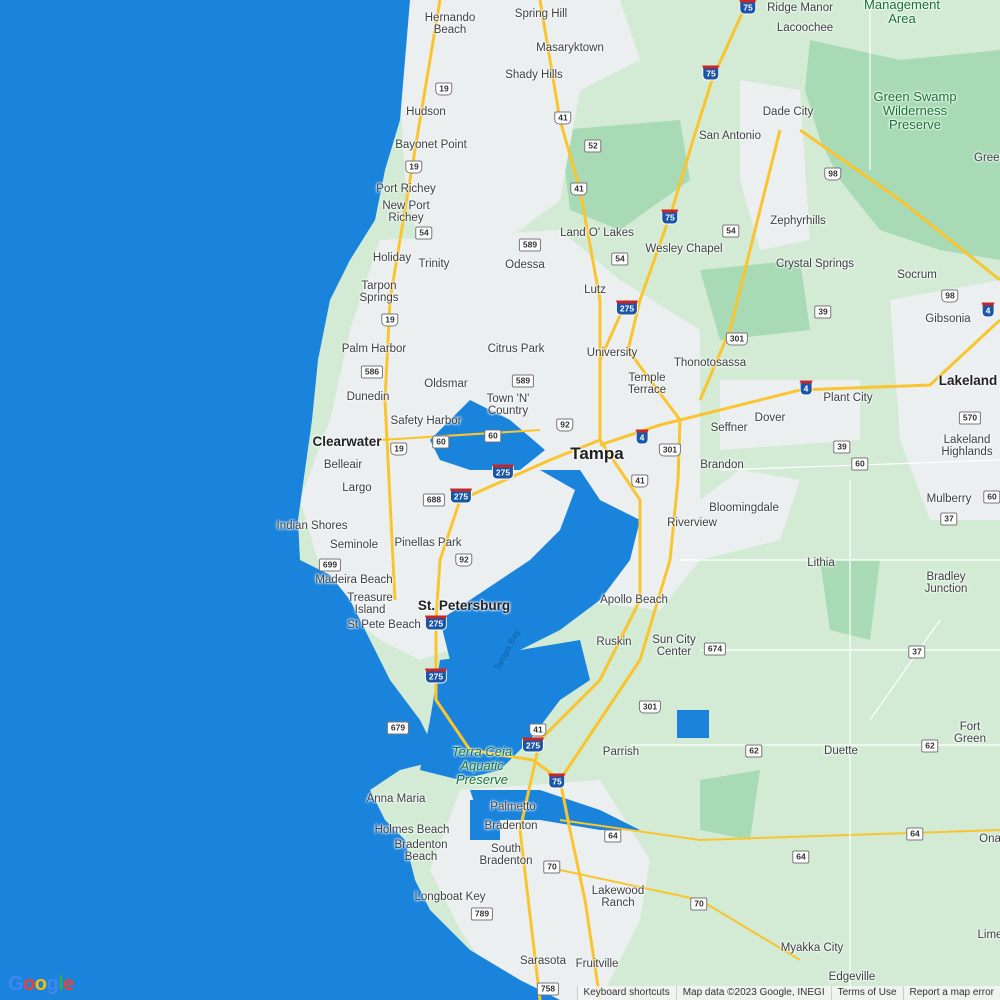 The width and height of the screenshot is (1000, 1000). Describe the element at coordinates (848, 398) in the screenshot. I see `place-label: Plant City` at that location.